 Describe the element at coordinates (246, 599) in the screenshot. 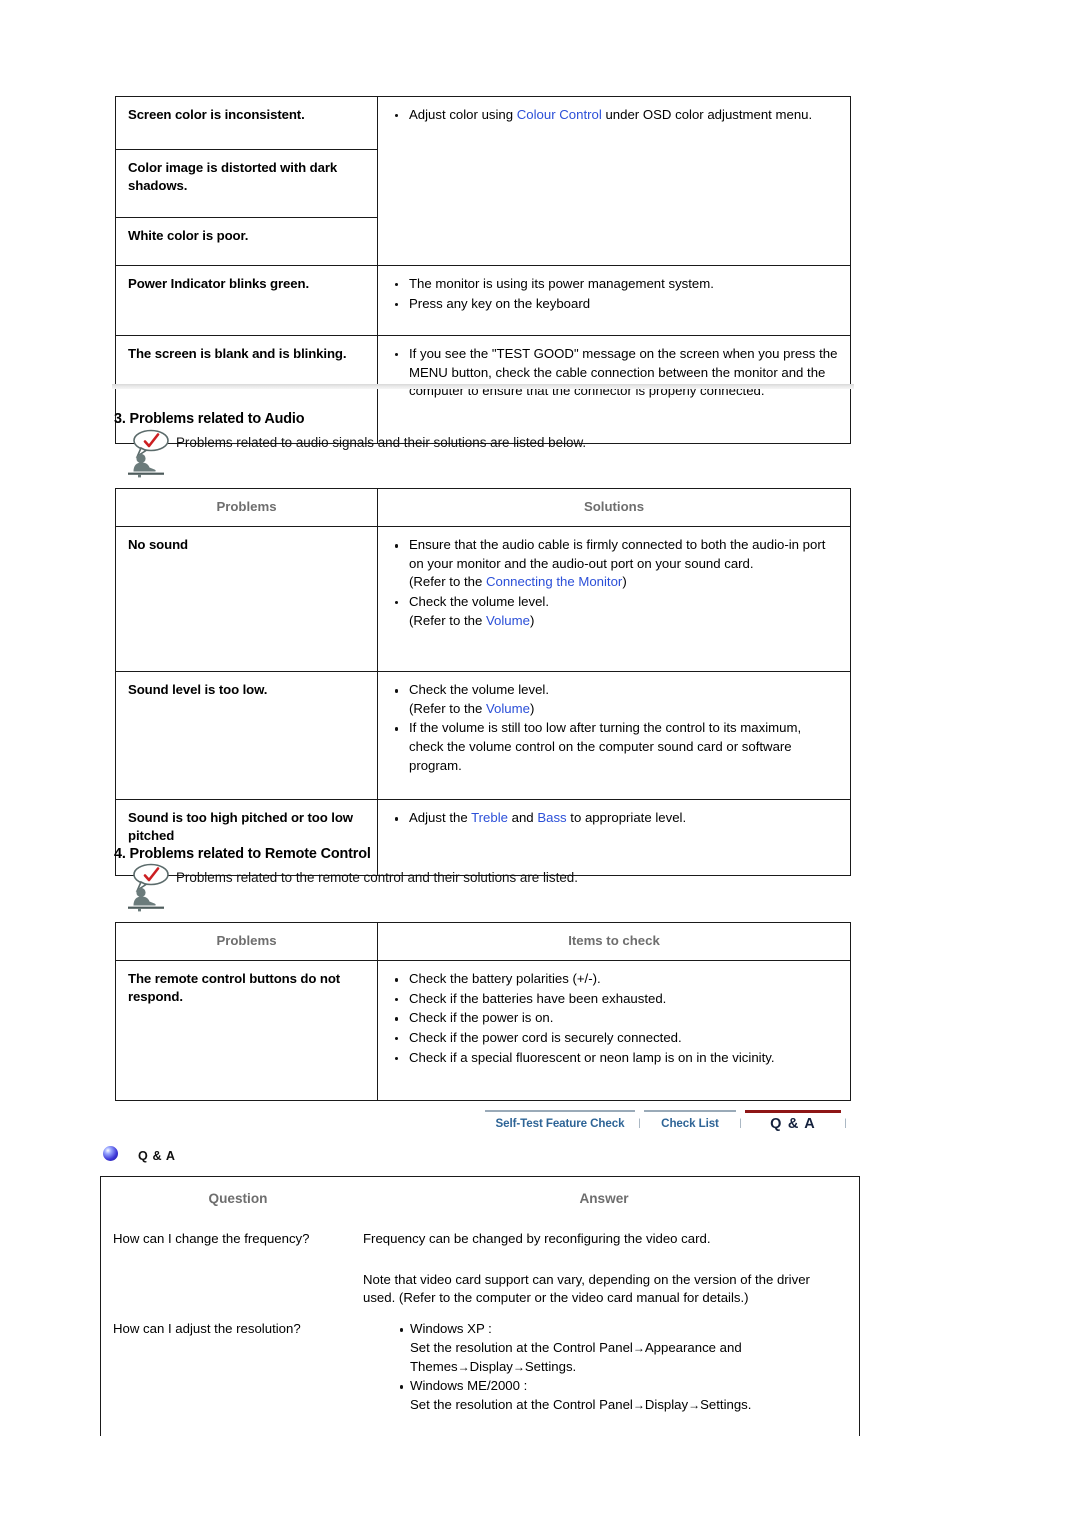

I see `problem-cell: No sound` at that location.